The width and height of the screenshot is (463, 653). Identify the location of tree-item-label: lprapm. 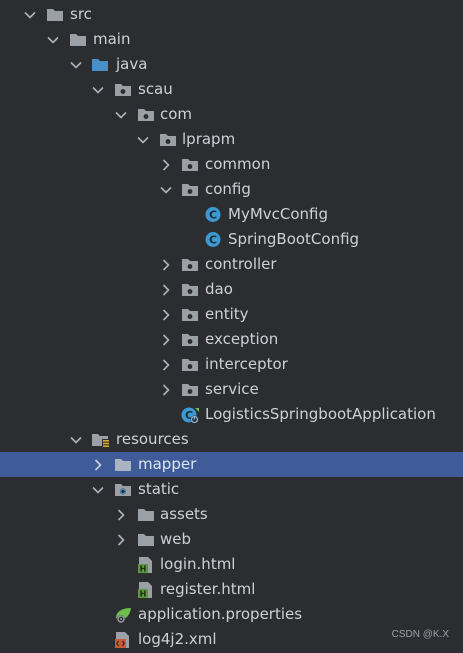
(209, 139).